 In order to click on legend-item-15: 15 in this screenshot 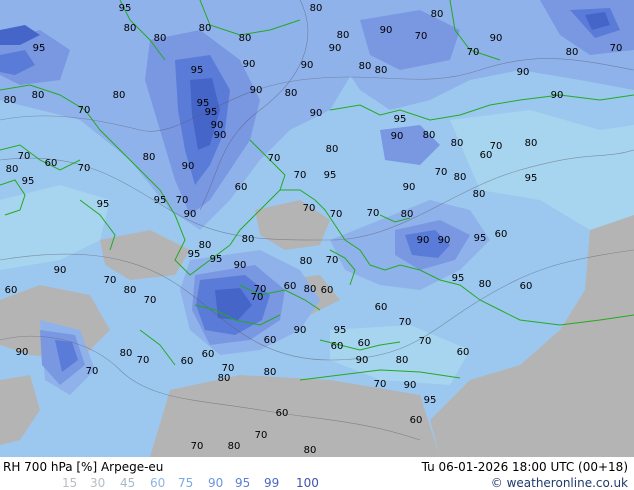, I will do `click(70, 483)`.